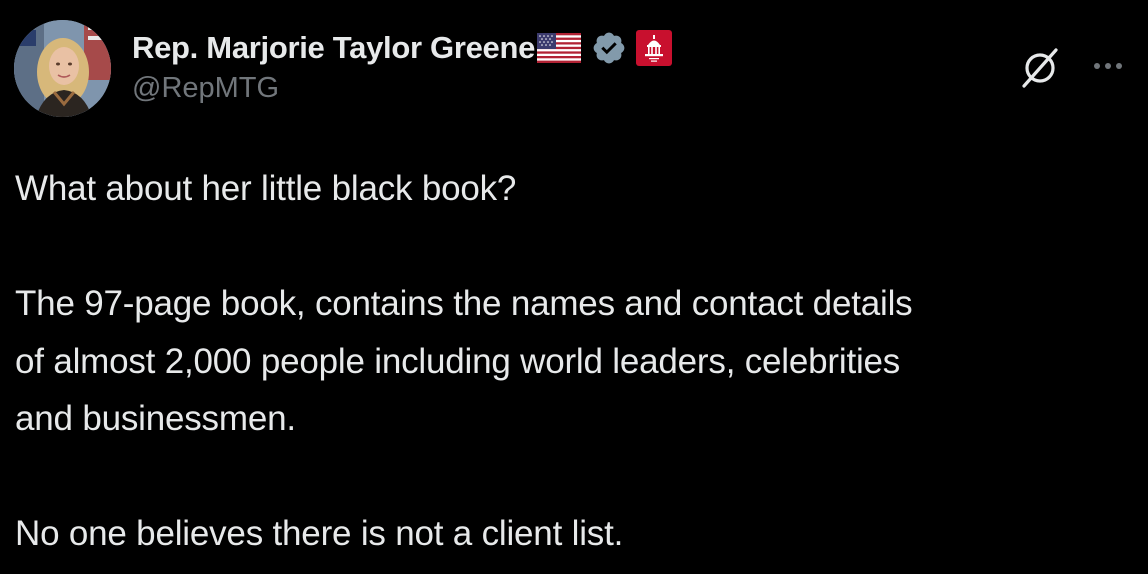 This screenshot has width=1148, height=574. I want to click on us-capitol-badge-icon, so click(654, 48).